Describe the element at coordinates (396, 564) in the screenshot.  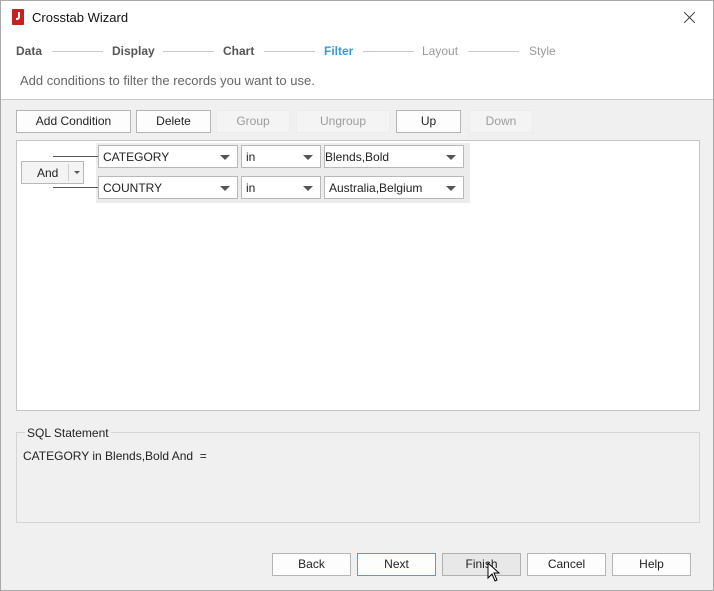
I see `next-button: Next` at that location.